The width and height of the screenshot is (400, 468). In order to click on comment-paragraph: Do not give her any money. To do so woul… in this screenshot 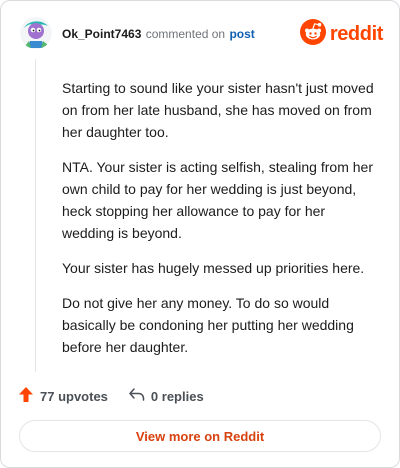, I will do `click(208, 325)`.